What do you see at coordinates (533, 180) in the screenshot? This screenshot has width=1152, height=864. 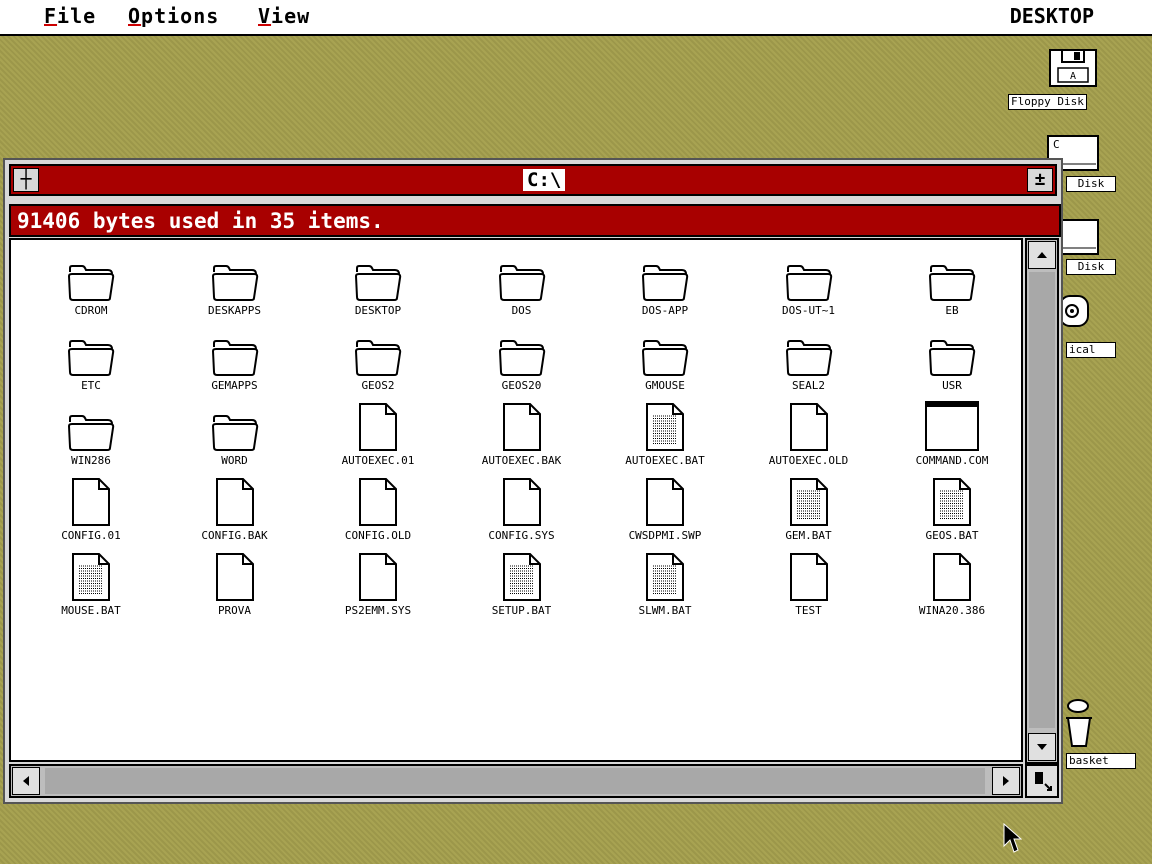 I see `window-titlebar: ┼ C:\ ±` at bounding box center [533, 180].